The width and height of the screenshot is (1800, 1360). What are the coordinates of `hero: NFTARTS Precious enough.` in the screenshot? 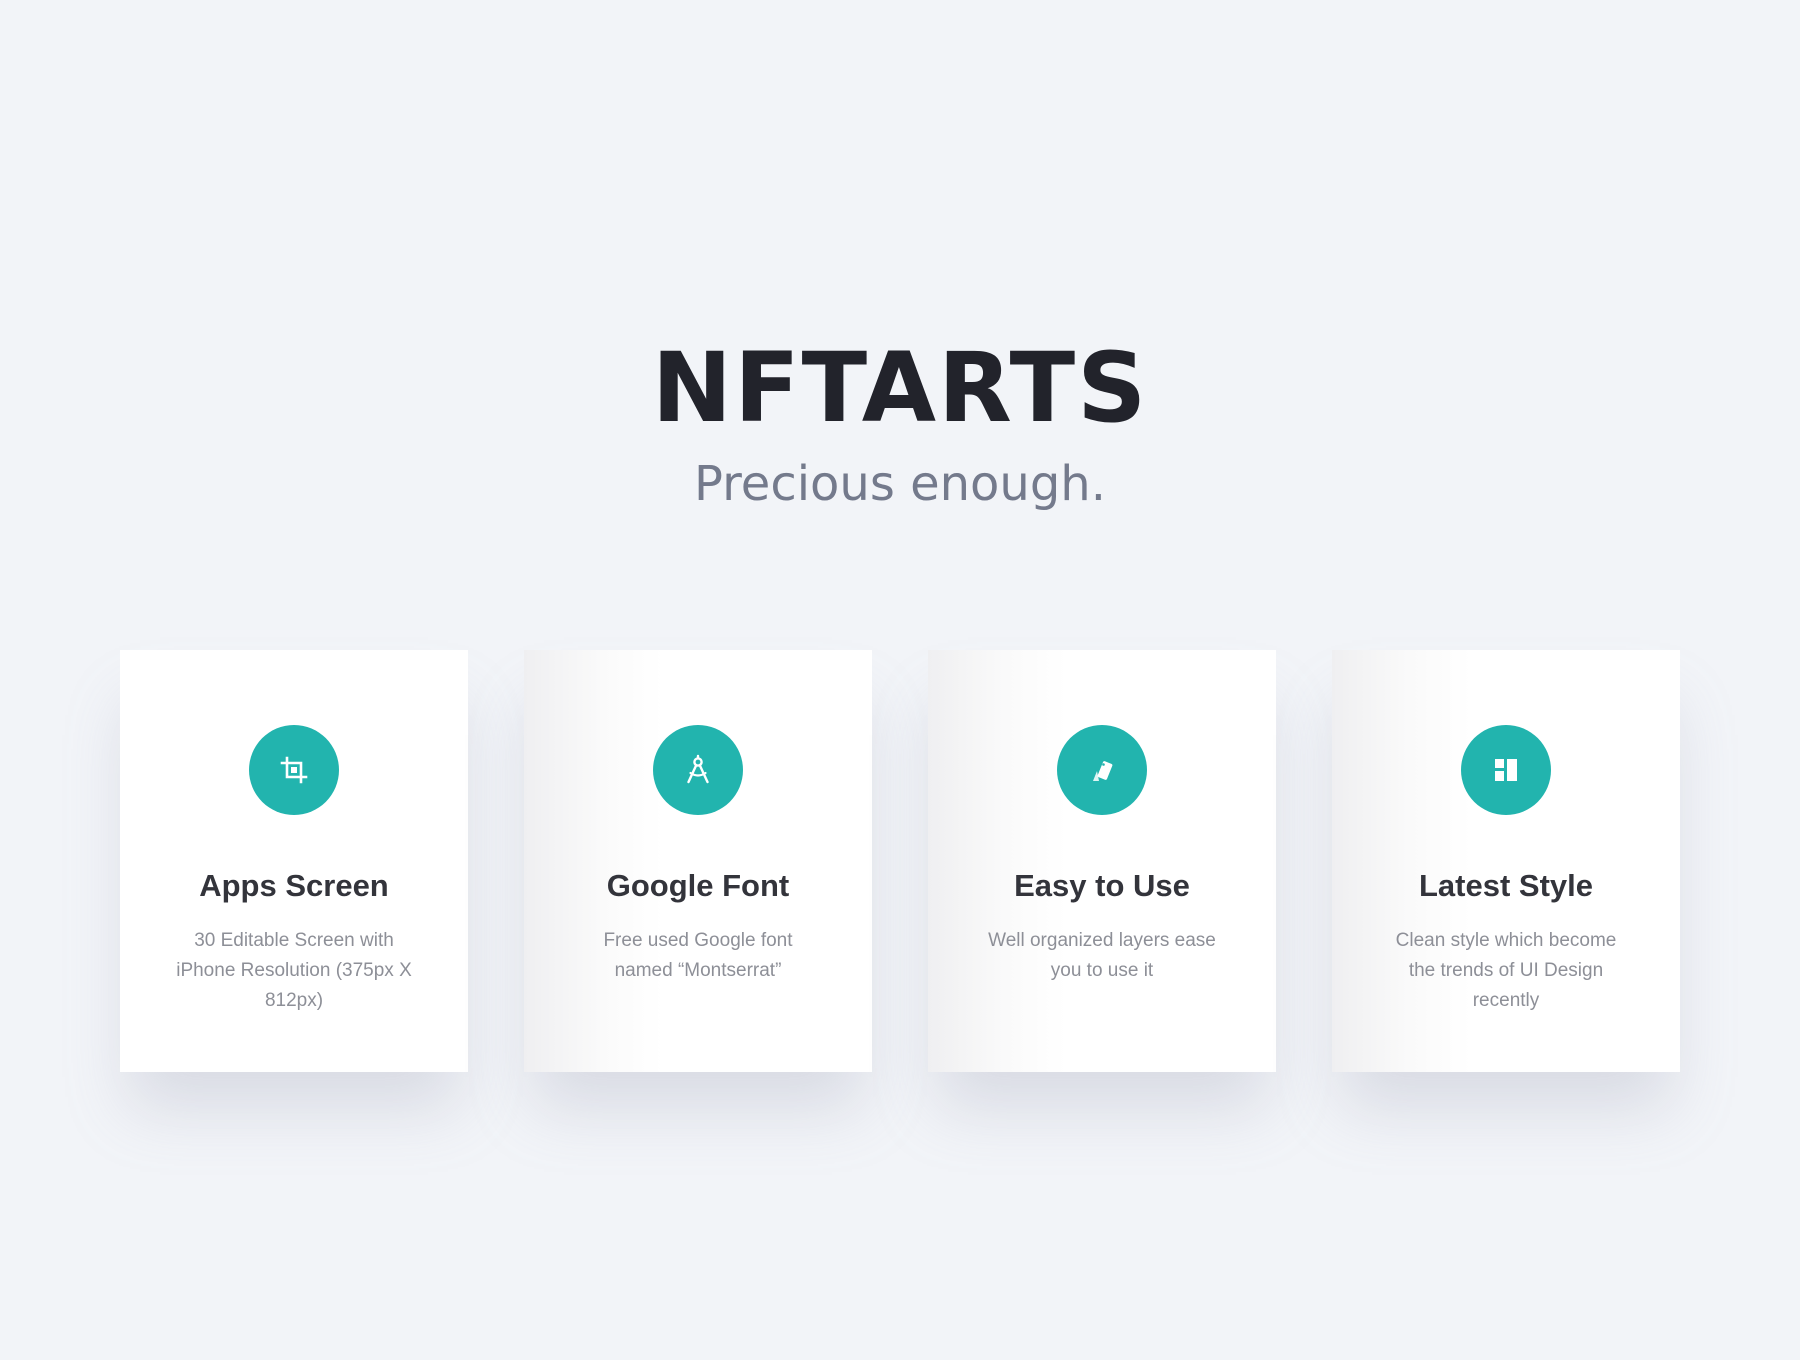 It's located at (900, 425).